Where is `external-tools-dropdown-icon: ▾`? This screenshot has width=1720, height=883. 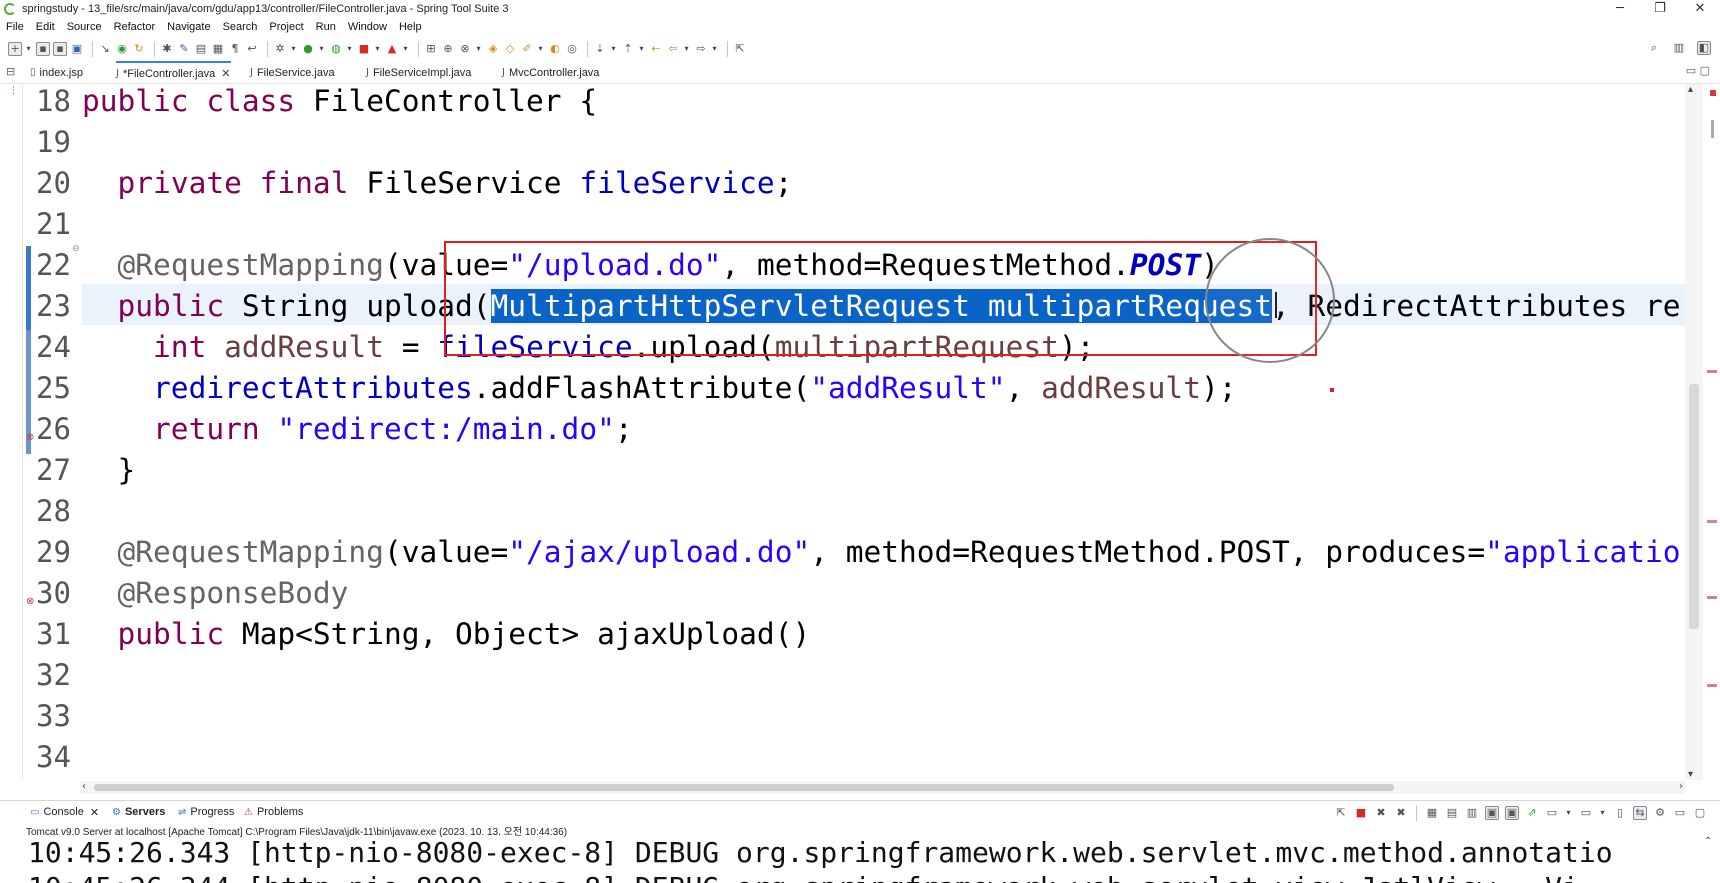 external-tools-dropdown-icon: ▾ is located at coordinates (405, 49).